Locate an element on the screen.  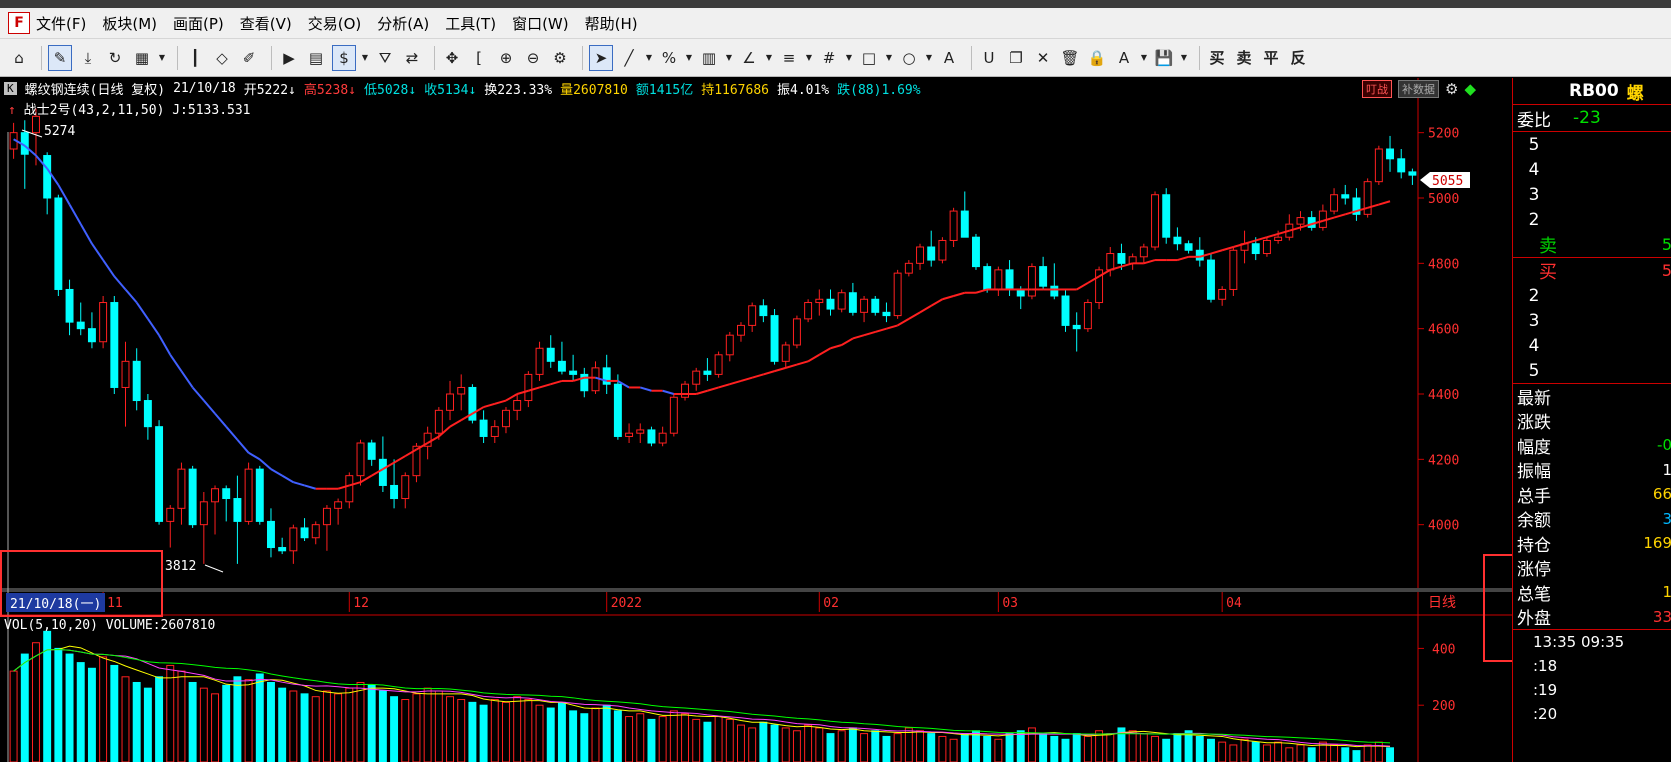
tick-row: :18 is located at coordinates (1545, 666).